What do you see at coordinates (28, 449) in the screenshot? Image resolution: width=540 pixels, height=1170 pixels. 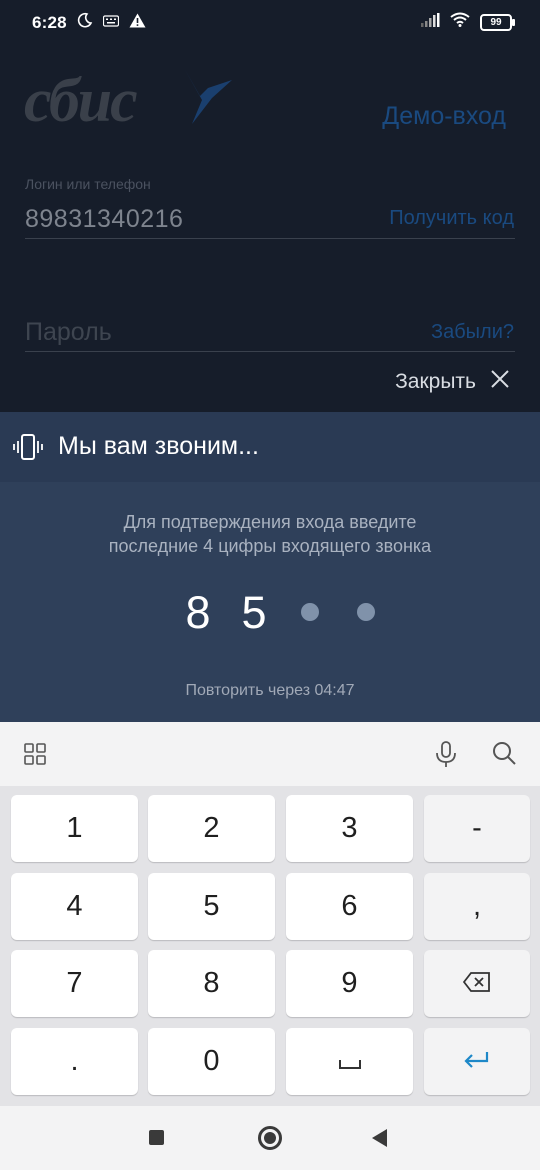 I see `phone-vibrate-icon` at bounding box center [28, 449].